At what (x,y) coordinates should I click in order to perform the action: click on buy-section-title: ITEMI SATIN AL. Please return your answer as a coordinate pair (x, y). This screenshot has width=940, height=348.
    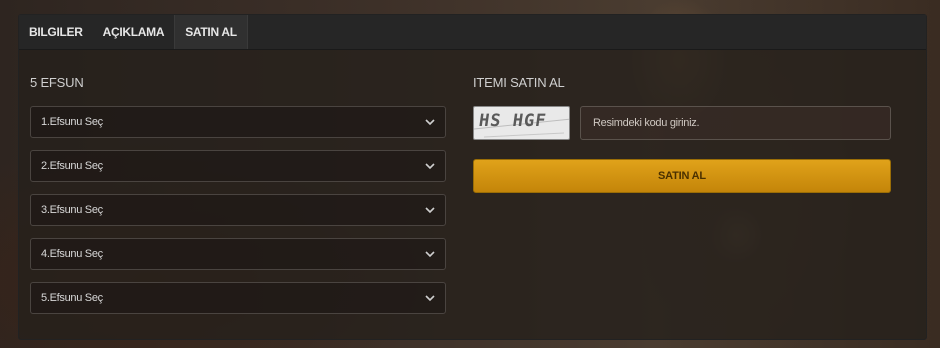
    Looking at the image, I should click on (519, 82).